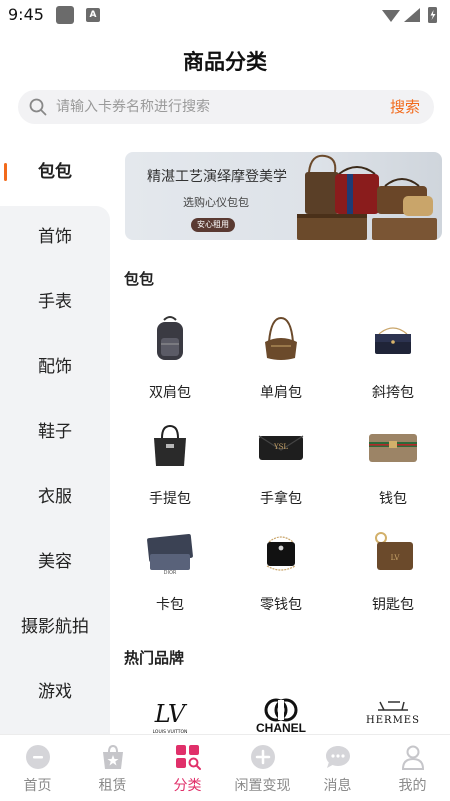 The width and height of the screenshot is (450, 801). I want to click on hermes-logo: HERMES, so click(393, 713).